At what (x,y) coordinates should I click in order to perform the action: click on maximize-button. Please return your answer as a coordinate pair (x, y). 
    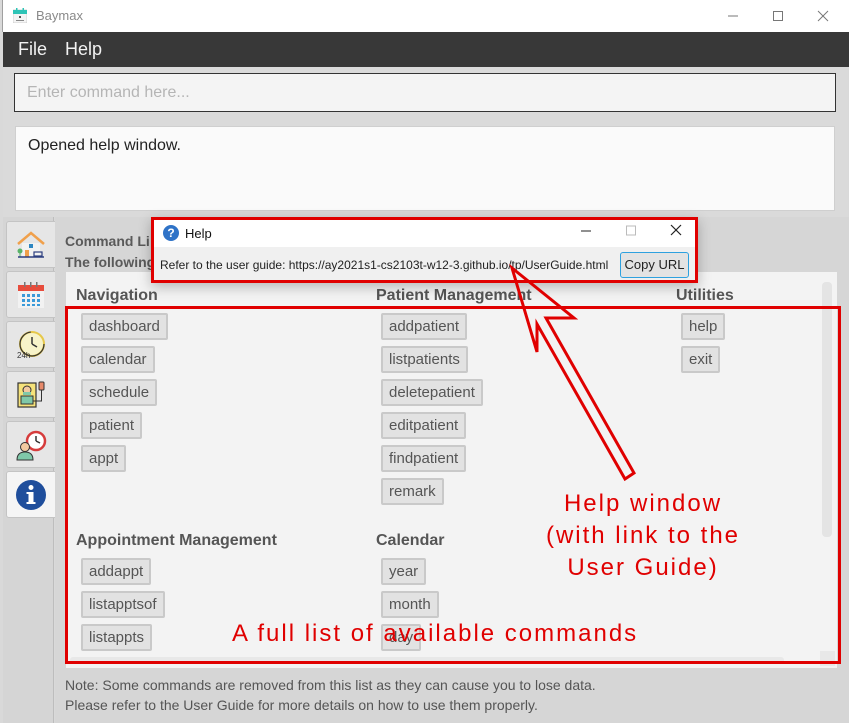
    Looking at the image, I should click on (778, 16).